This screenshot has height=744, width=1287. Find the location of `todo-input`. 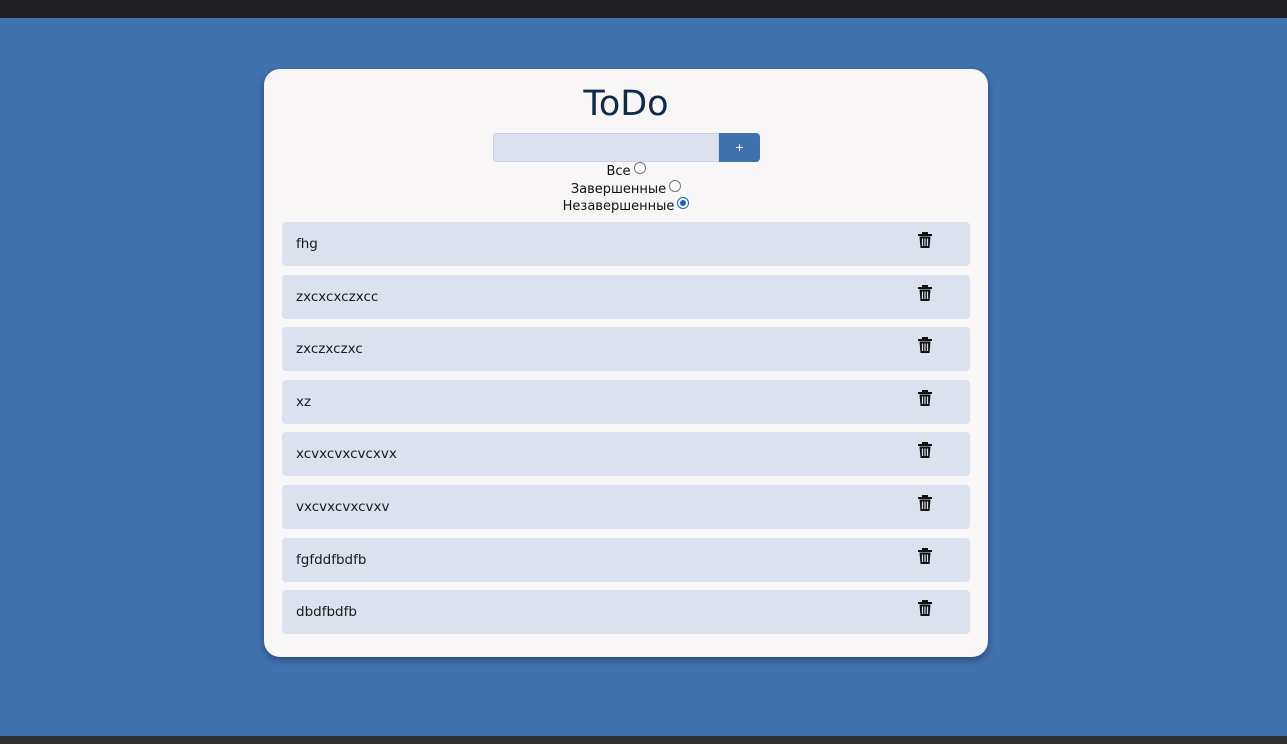

todo-input is located at coordinates (606, 147).